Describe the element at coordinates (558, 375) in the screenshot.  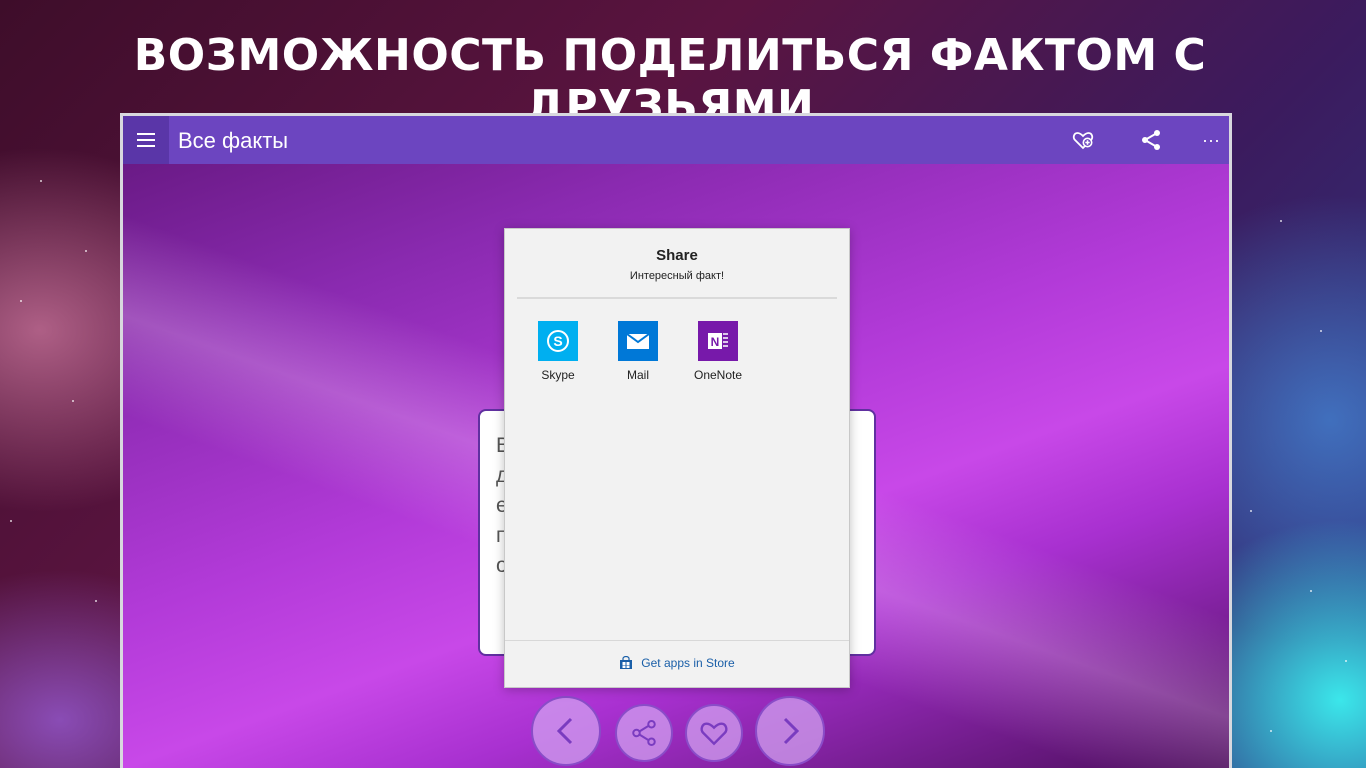
I see `share-target-label: Skype` at that location.